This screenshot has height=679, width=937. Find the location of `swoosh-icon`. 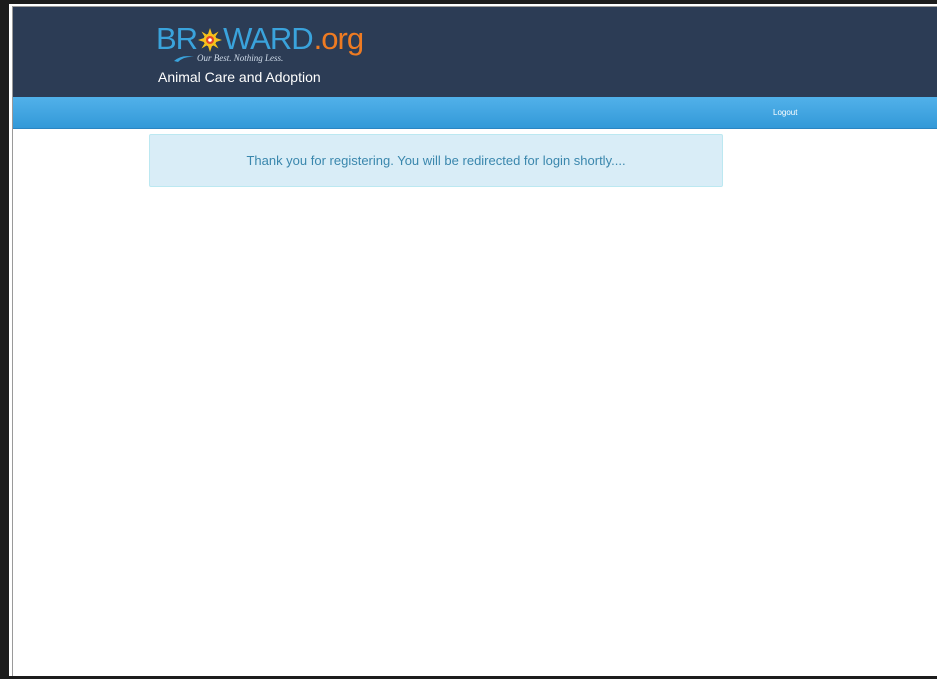

swoosh-icon is located at coordinates (184, 59).